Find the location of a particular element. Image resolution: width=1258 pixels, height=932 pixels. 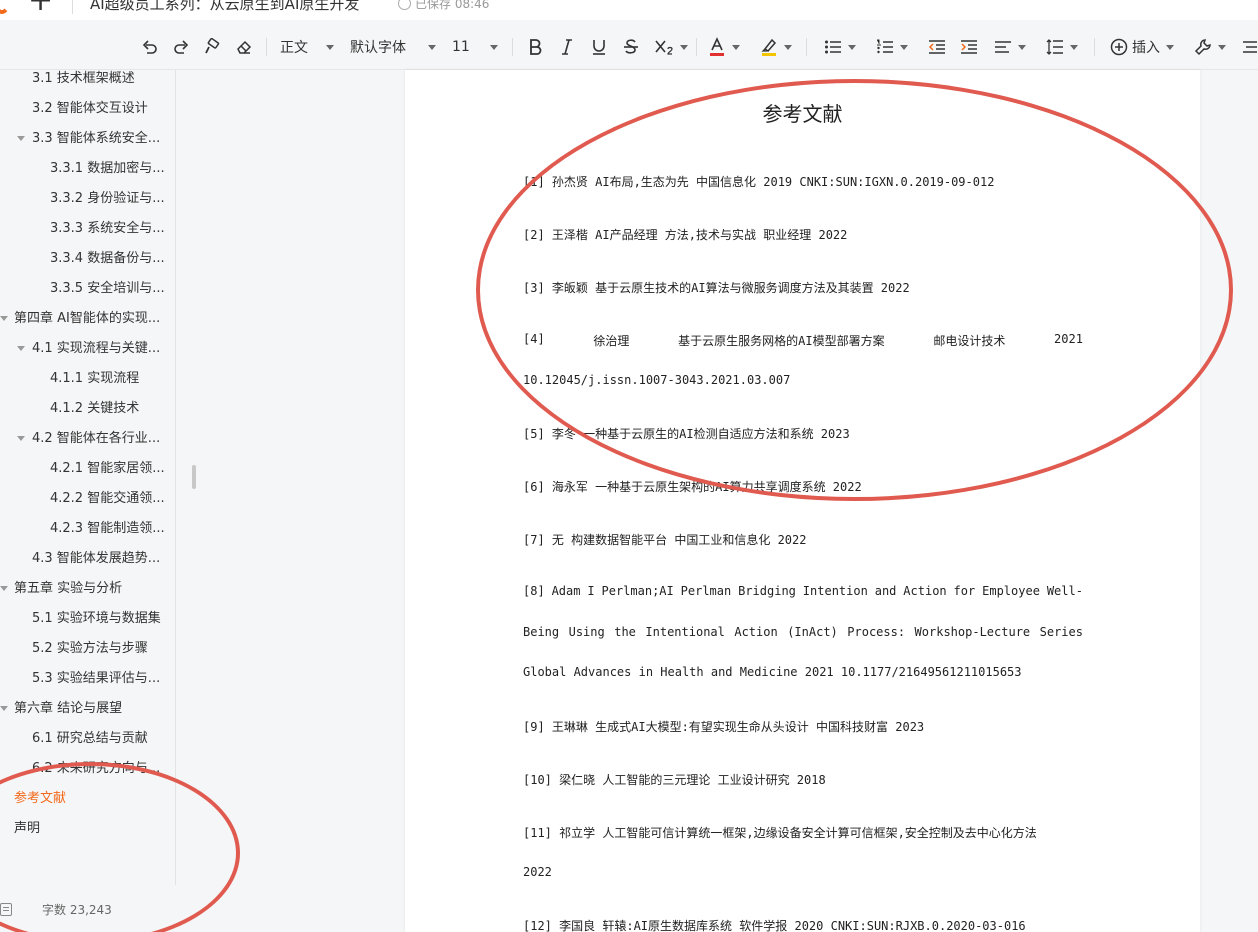

more-tools-button is located at coordinates (1249, 47).